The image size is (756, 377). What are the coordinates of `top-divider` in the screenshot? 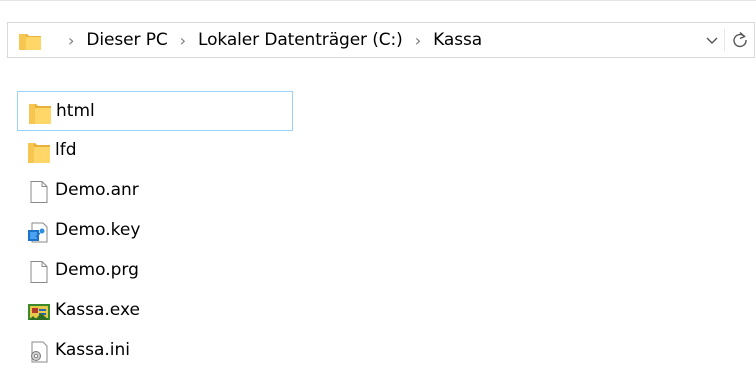 It's located at (378, 0).